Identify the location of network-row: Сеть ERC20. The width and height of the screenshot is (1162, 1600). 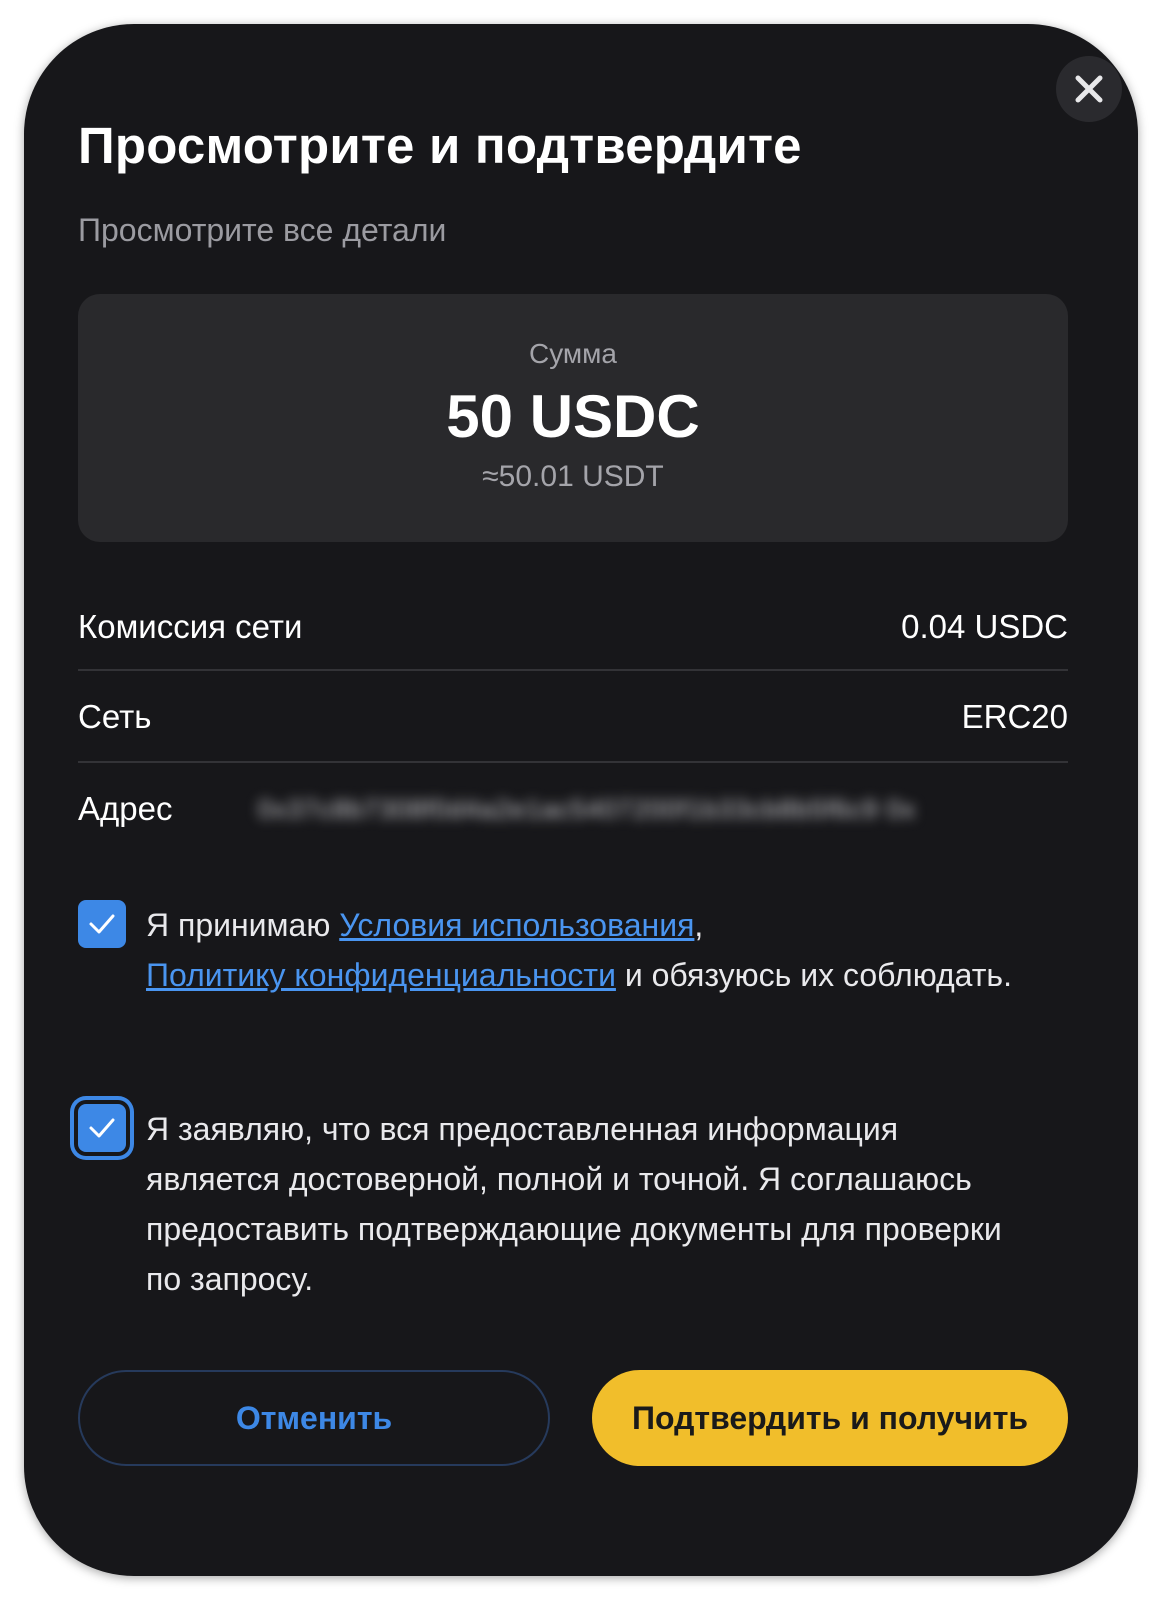
(573, 718).